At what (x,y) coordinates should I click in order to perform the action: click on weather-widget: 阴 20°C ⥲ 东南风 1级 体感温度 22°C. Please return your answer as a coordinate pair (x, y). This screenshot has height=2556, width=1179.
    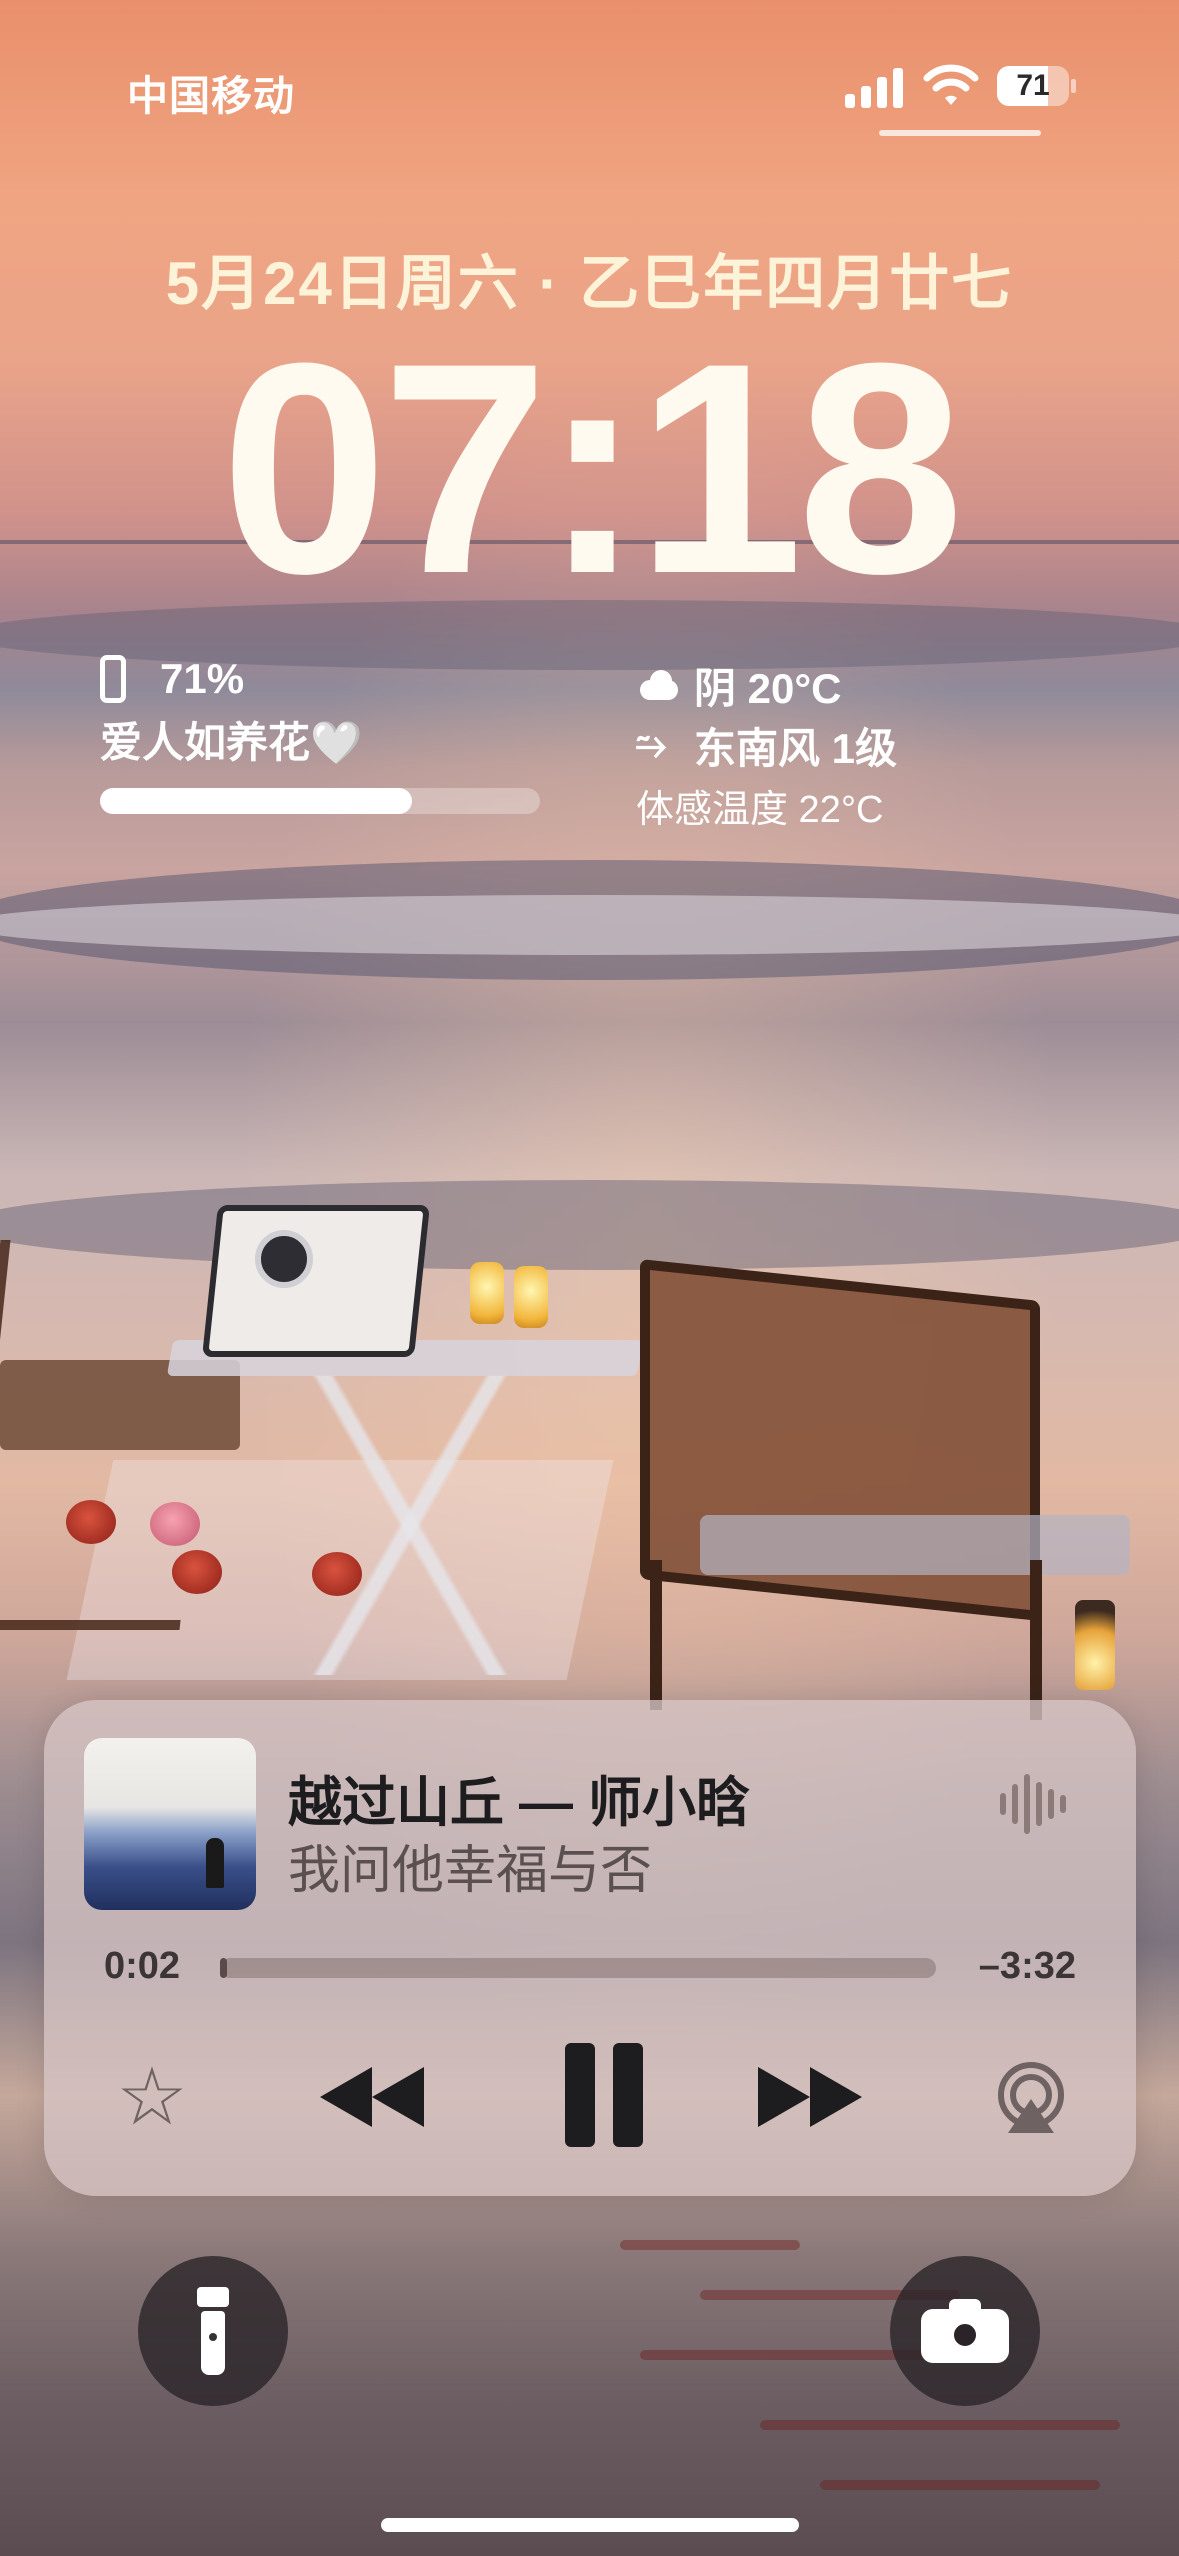
    Looking at the image, I should click on (856, 745).